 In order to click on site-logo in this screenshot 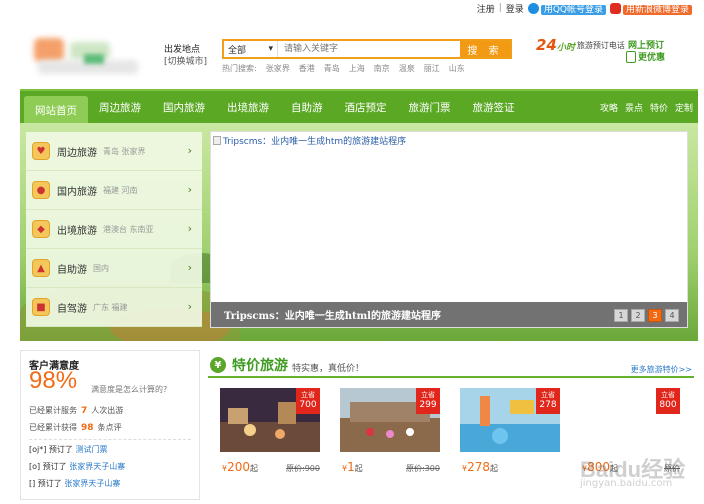, I will do `click(91, 52)`.